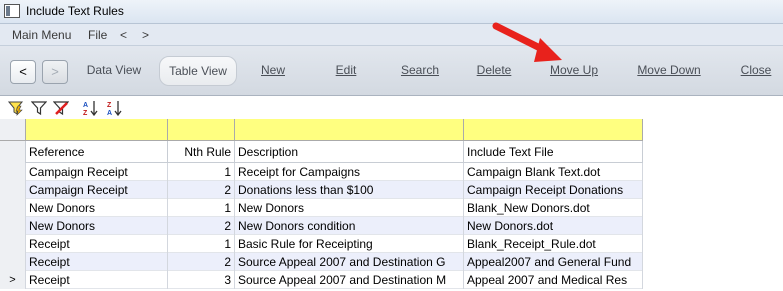 The width and height of the screenshot is (783, 291). Describe the element at coordinates (553, 280) in the screenshot. I see `cell-include-text-file: Appeal 2007 and Medical Res` at that location.